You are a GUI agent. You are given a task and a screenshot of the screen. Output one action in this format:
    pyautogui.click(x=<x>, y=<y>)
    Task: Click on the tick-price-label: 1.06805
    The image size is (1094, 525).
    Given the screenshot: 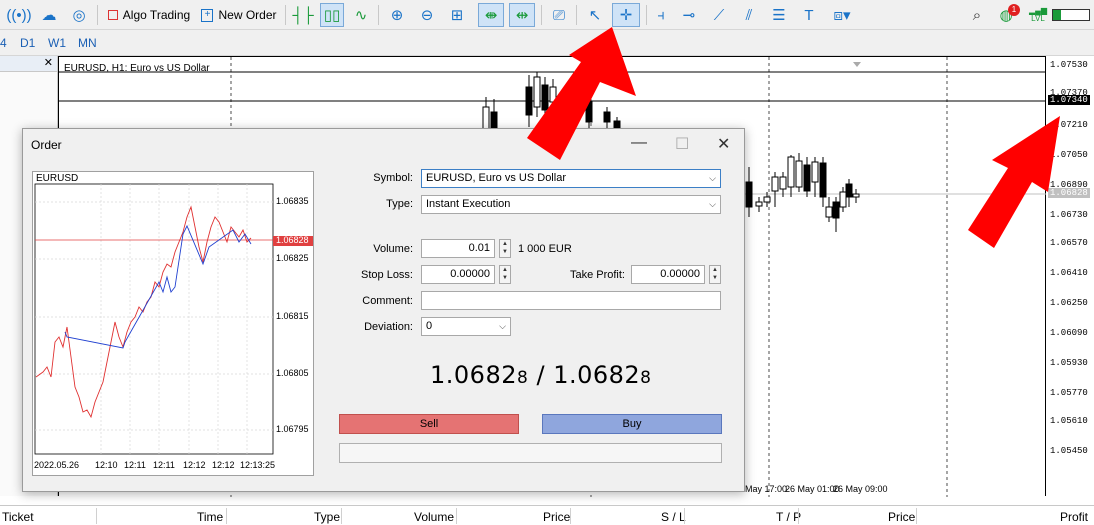 What is the action you would take?
    pyautogui.click(x=292, y=373)
    